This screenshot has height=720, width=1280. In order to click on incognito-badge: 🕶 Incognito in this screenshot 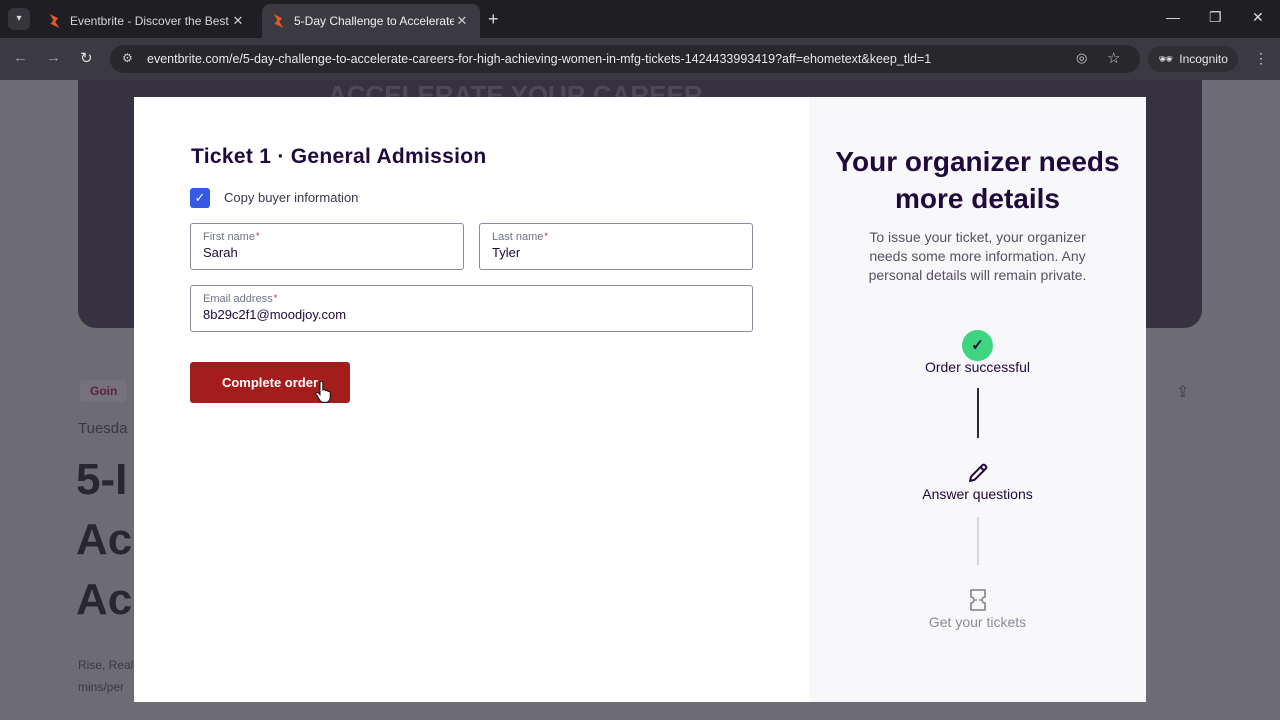, I will do `click(1193, 59)`.